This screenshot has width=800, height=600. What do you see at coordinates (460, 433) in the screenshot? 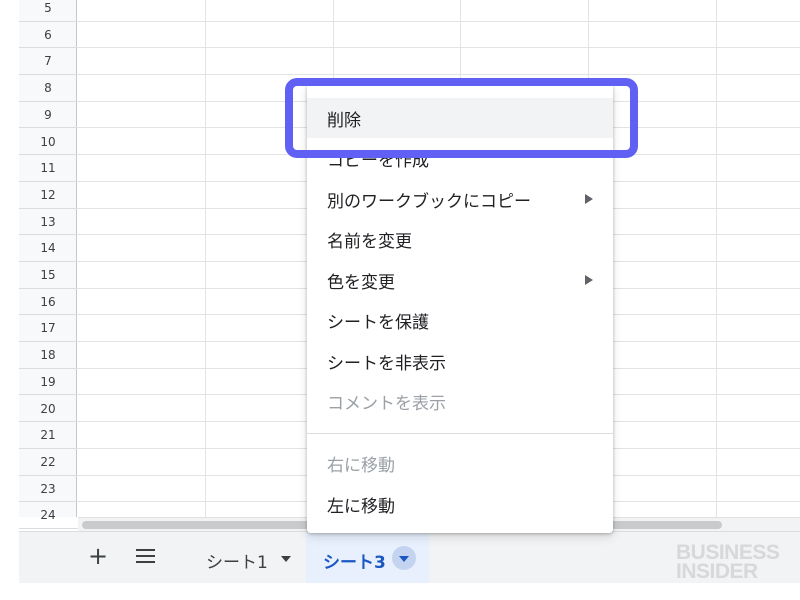
I see `menu-divider` at bounding box center [460, 433].